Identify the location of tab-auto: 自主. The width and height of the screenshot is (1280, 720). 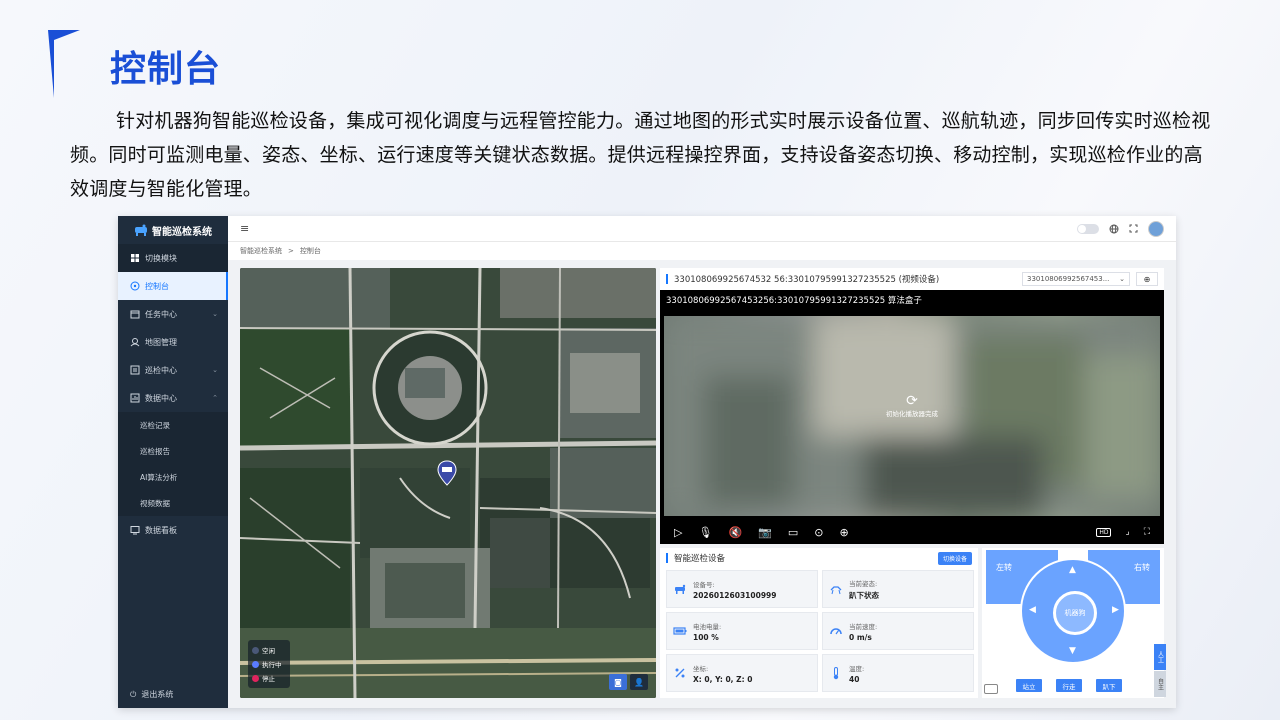
(1160, 684).